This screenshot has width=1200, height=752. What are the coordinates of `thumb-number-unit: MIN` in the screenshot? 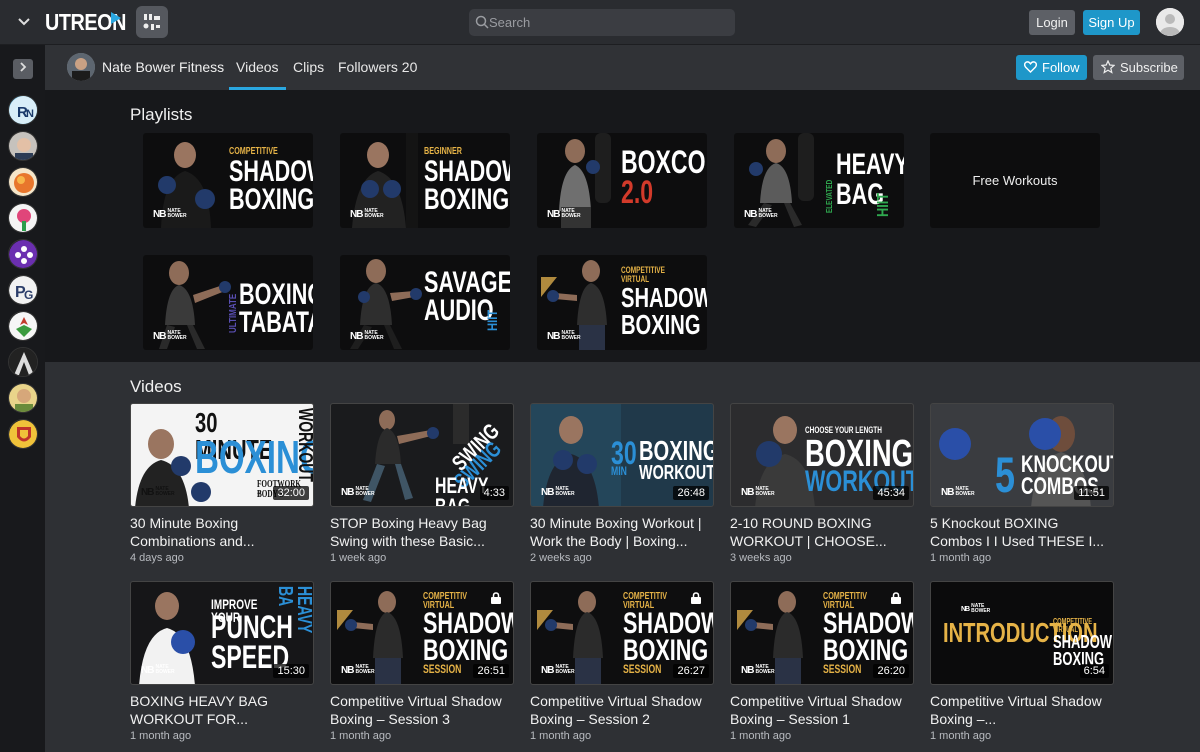 It's located at (619, 471).